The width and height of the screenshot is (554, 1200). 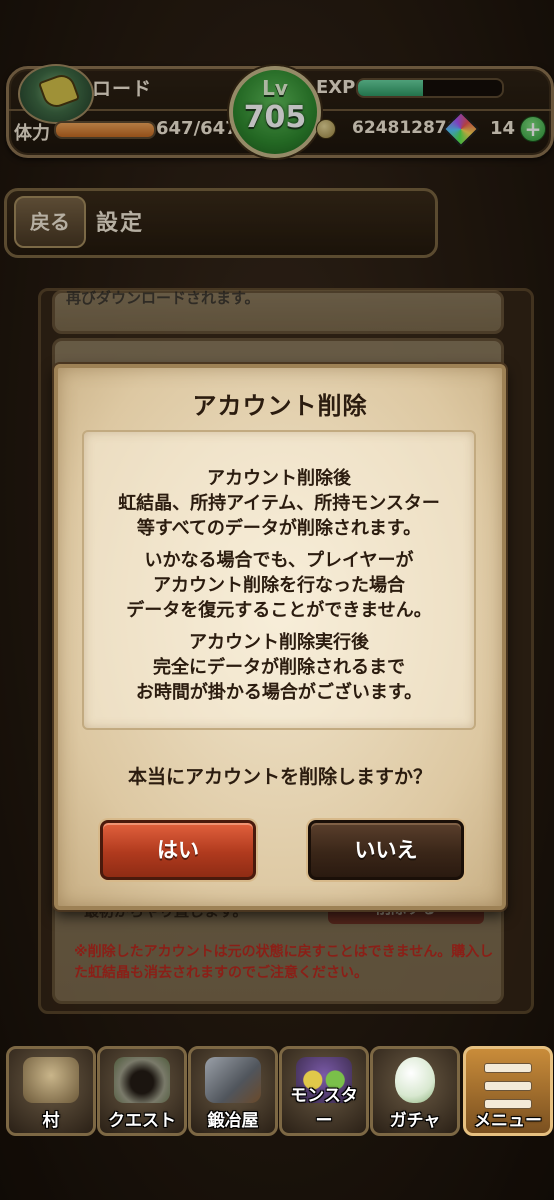 What do you see at coordinates (51, 1080) in the screenshot?
I see `village-icon` at bounding box center [51, 1080].